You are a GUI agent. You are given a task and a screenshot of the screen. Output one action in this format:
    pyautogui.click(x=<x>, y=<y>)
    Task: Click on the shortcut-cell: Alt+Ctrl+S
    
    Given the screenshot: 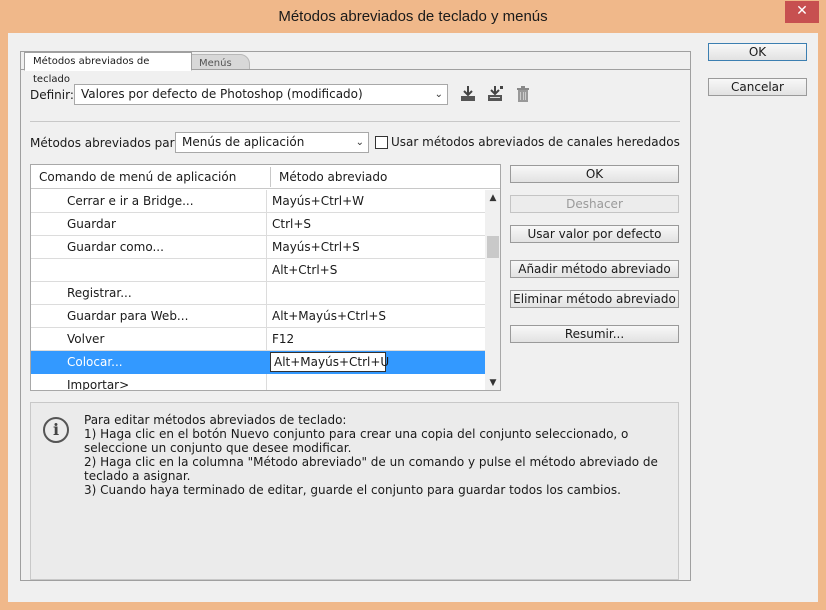 What is the action you would take?
    pyautogui.click(x=304, y=270)
    